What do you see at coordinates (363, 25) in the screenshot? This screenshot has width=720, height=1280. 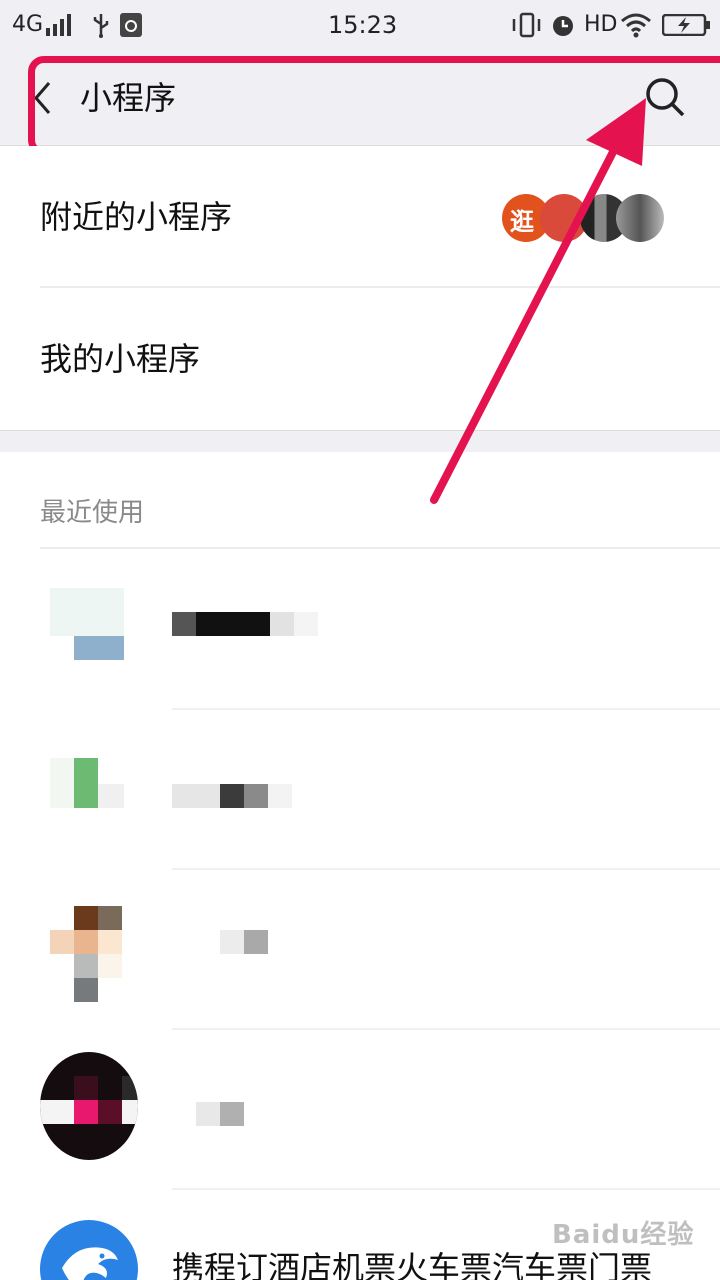 I see `clock: 15:23` at bounding box center [363, 25].